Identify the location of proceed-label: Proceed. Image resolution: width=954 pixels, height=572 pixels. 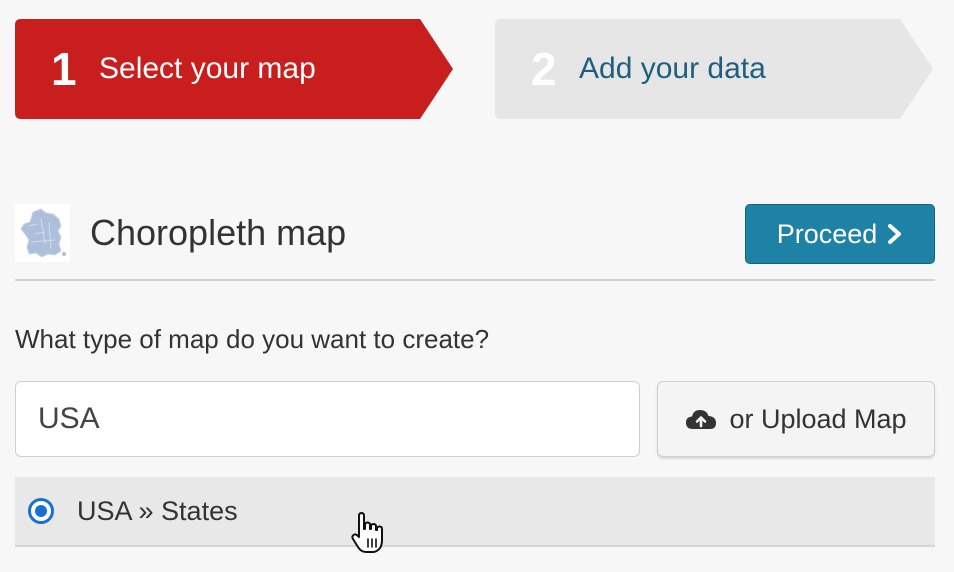
(827, 233).